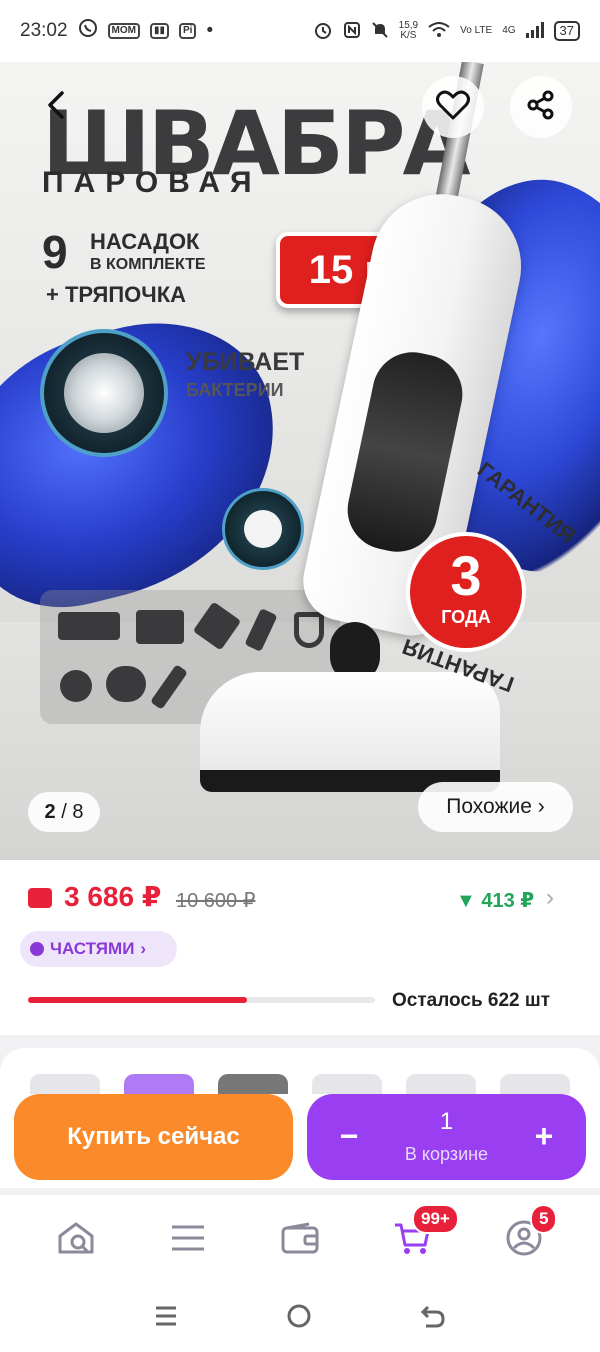 This screenshot has width=600, height=1352. I want to click on volte-label: Vo LTE, so click(476, 30).